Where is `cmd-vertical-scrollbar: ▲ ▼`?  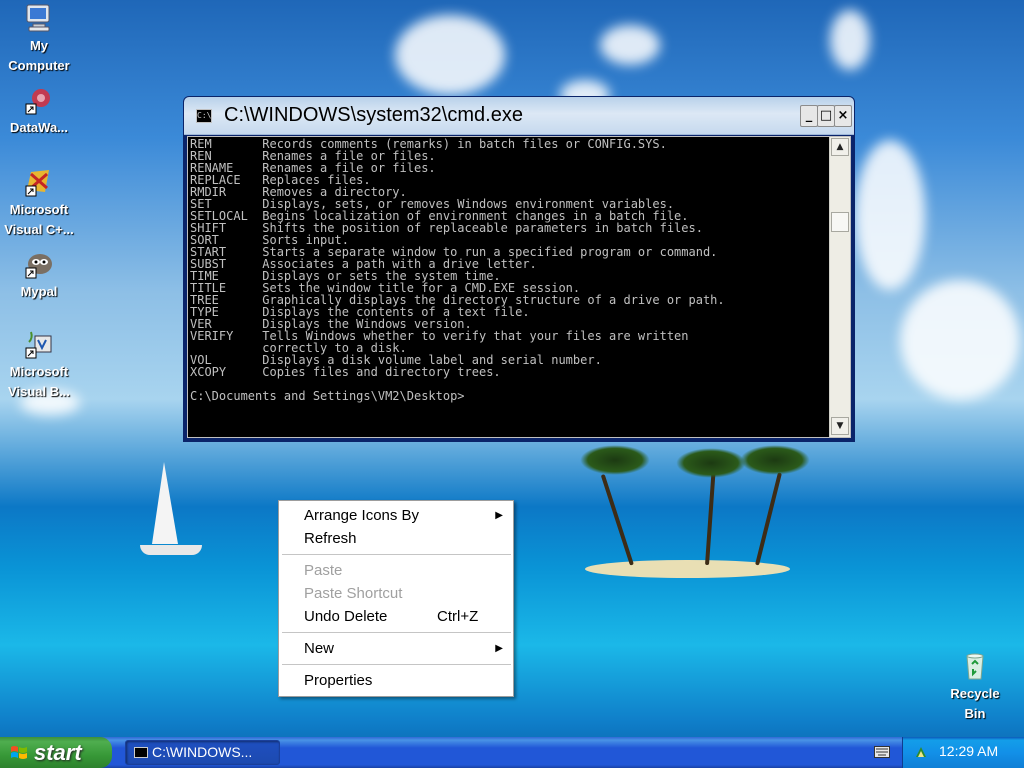 cmd-vertical-scrollbar: ▲ ▼ is located at coordinates (839, 287).